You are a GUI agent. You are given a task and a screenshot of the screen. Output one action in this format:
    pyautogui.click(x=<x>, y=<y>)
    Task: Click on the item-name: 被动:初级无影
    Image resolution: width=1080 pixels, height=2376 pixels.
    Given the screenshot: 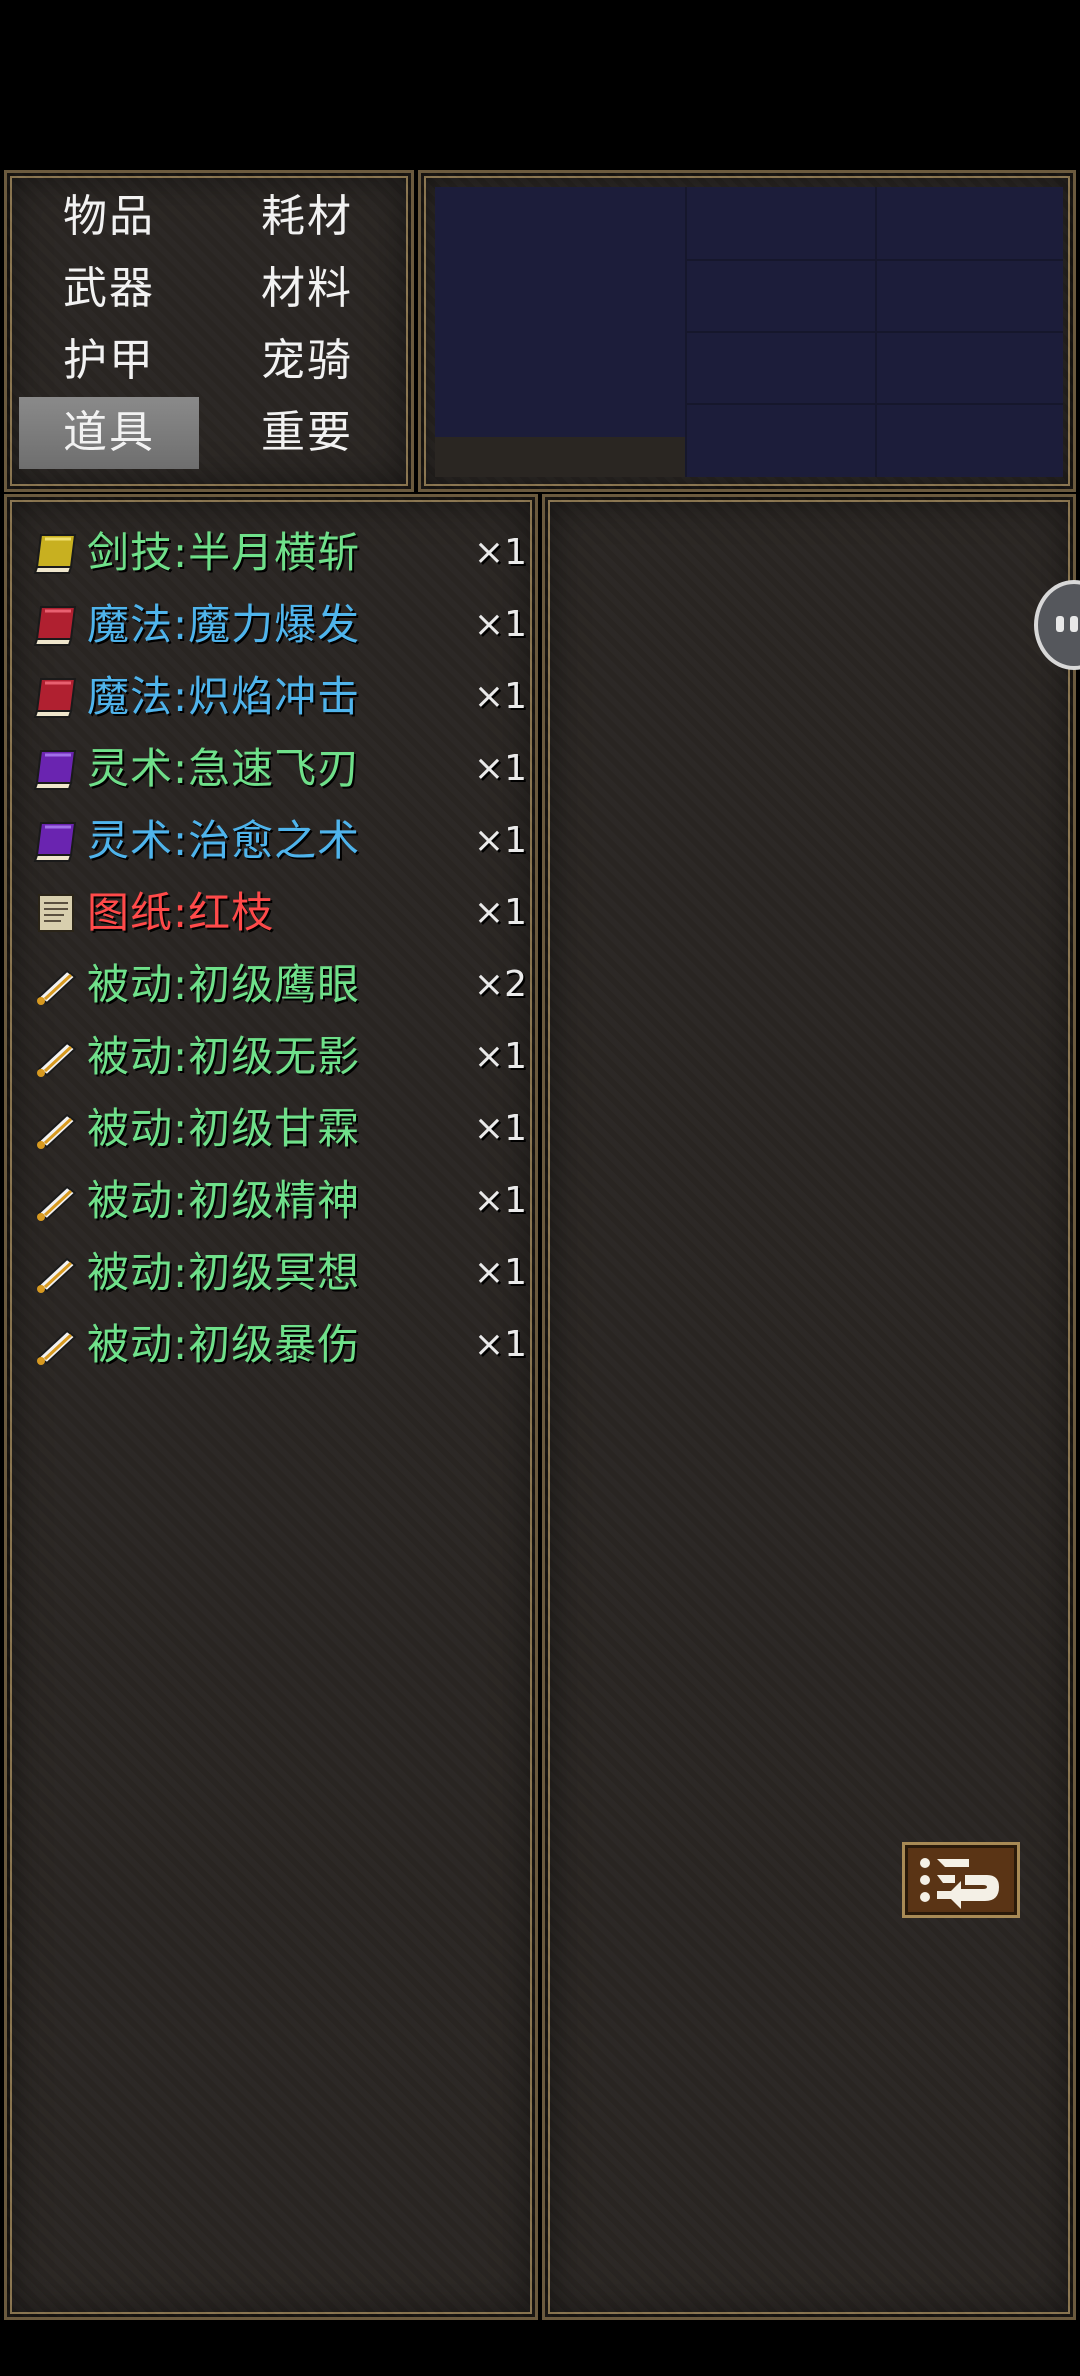 What is the action you would take?
    pyautogui.click(x=224, y=1056)
    